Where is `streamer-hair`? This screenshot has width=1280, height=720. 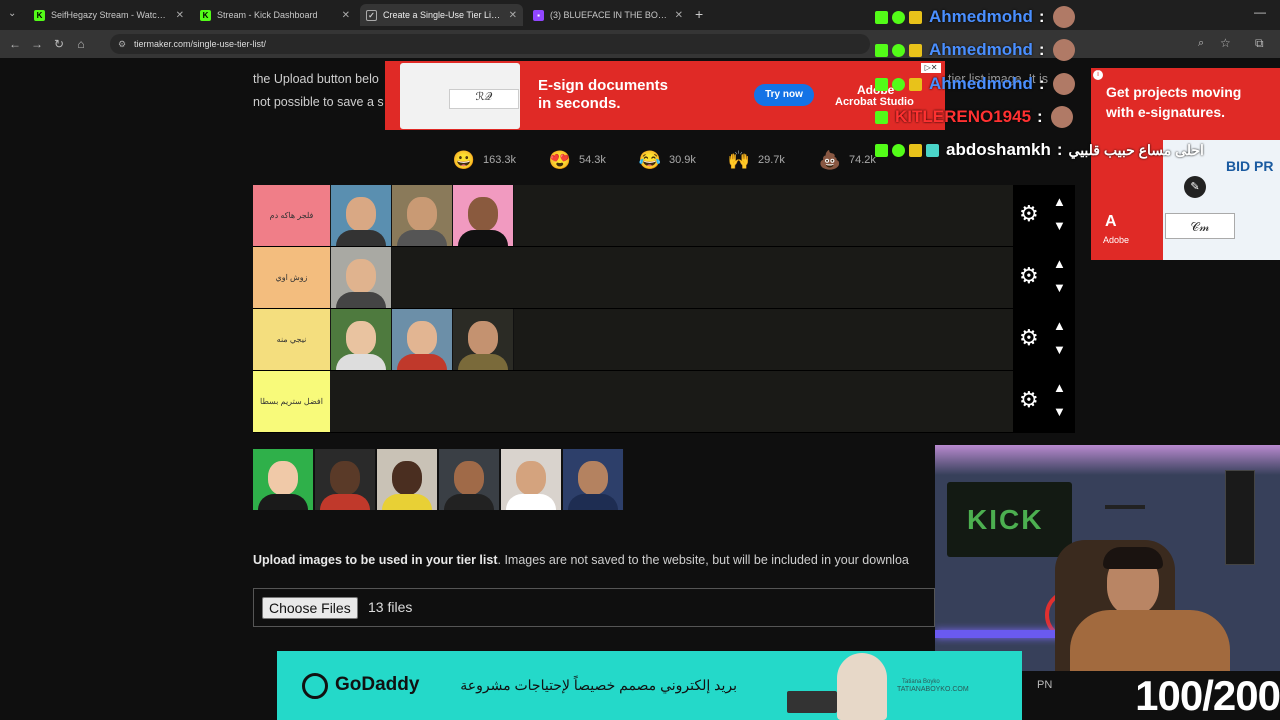
streamer-hair is located at coordinates (1133, 558).